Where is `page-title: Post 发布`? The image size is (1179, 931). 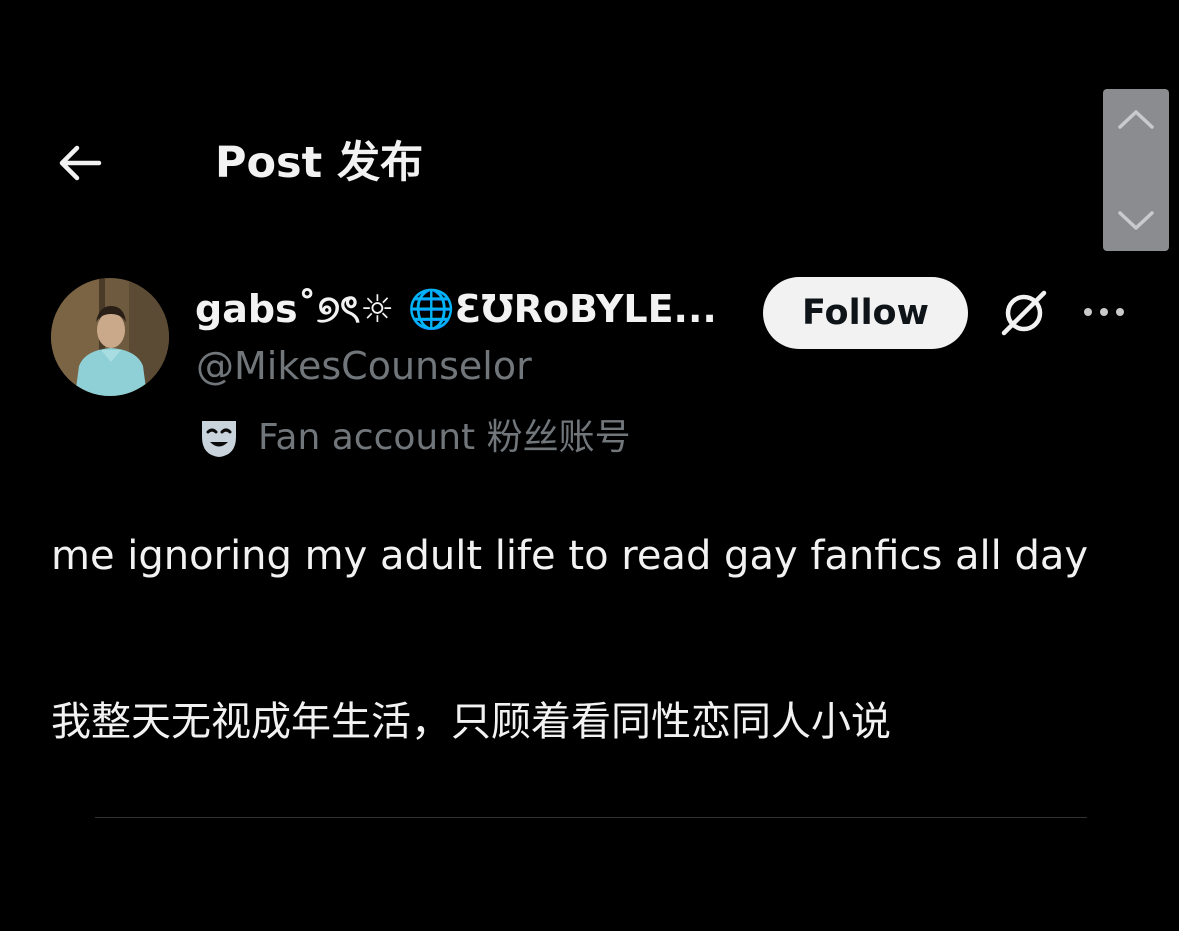 page-title: Post 发布 is located at coordinates (319, 163).